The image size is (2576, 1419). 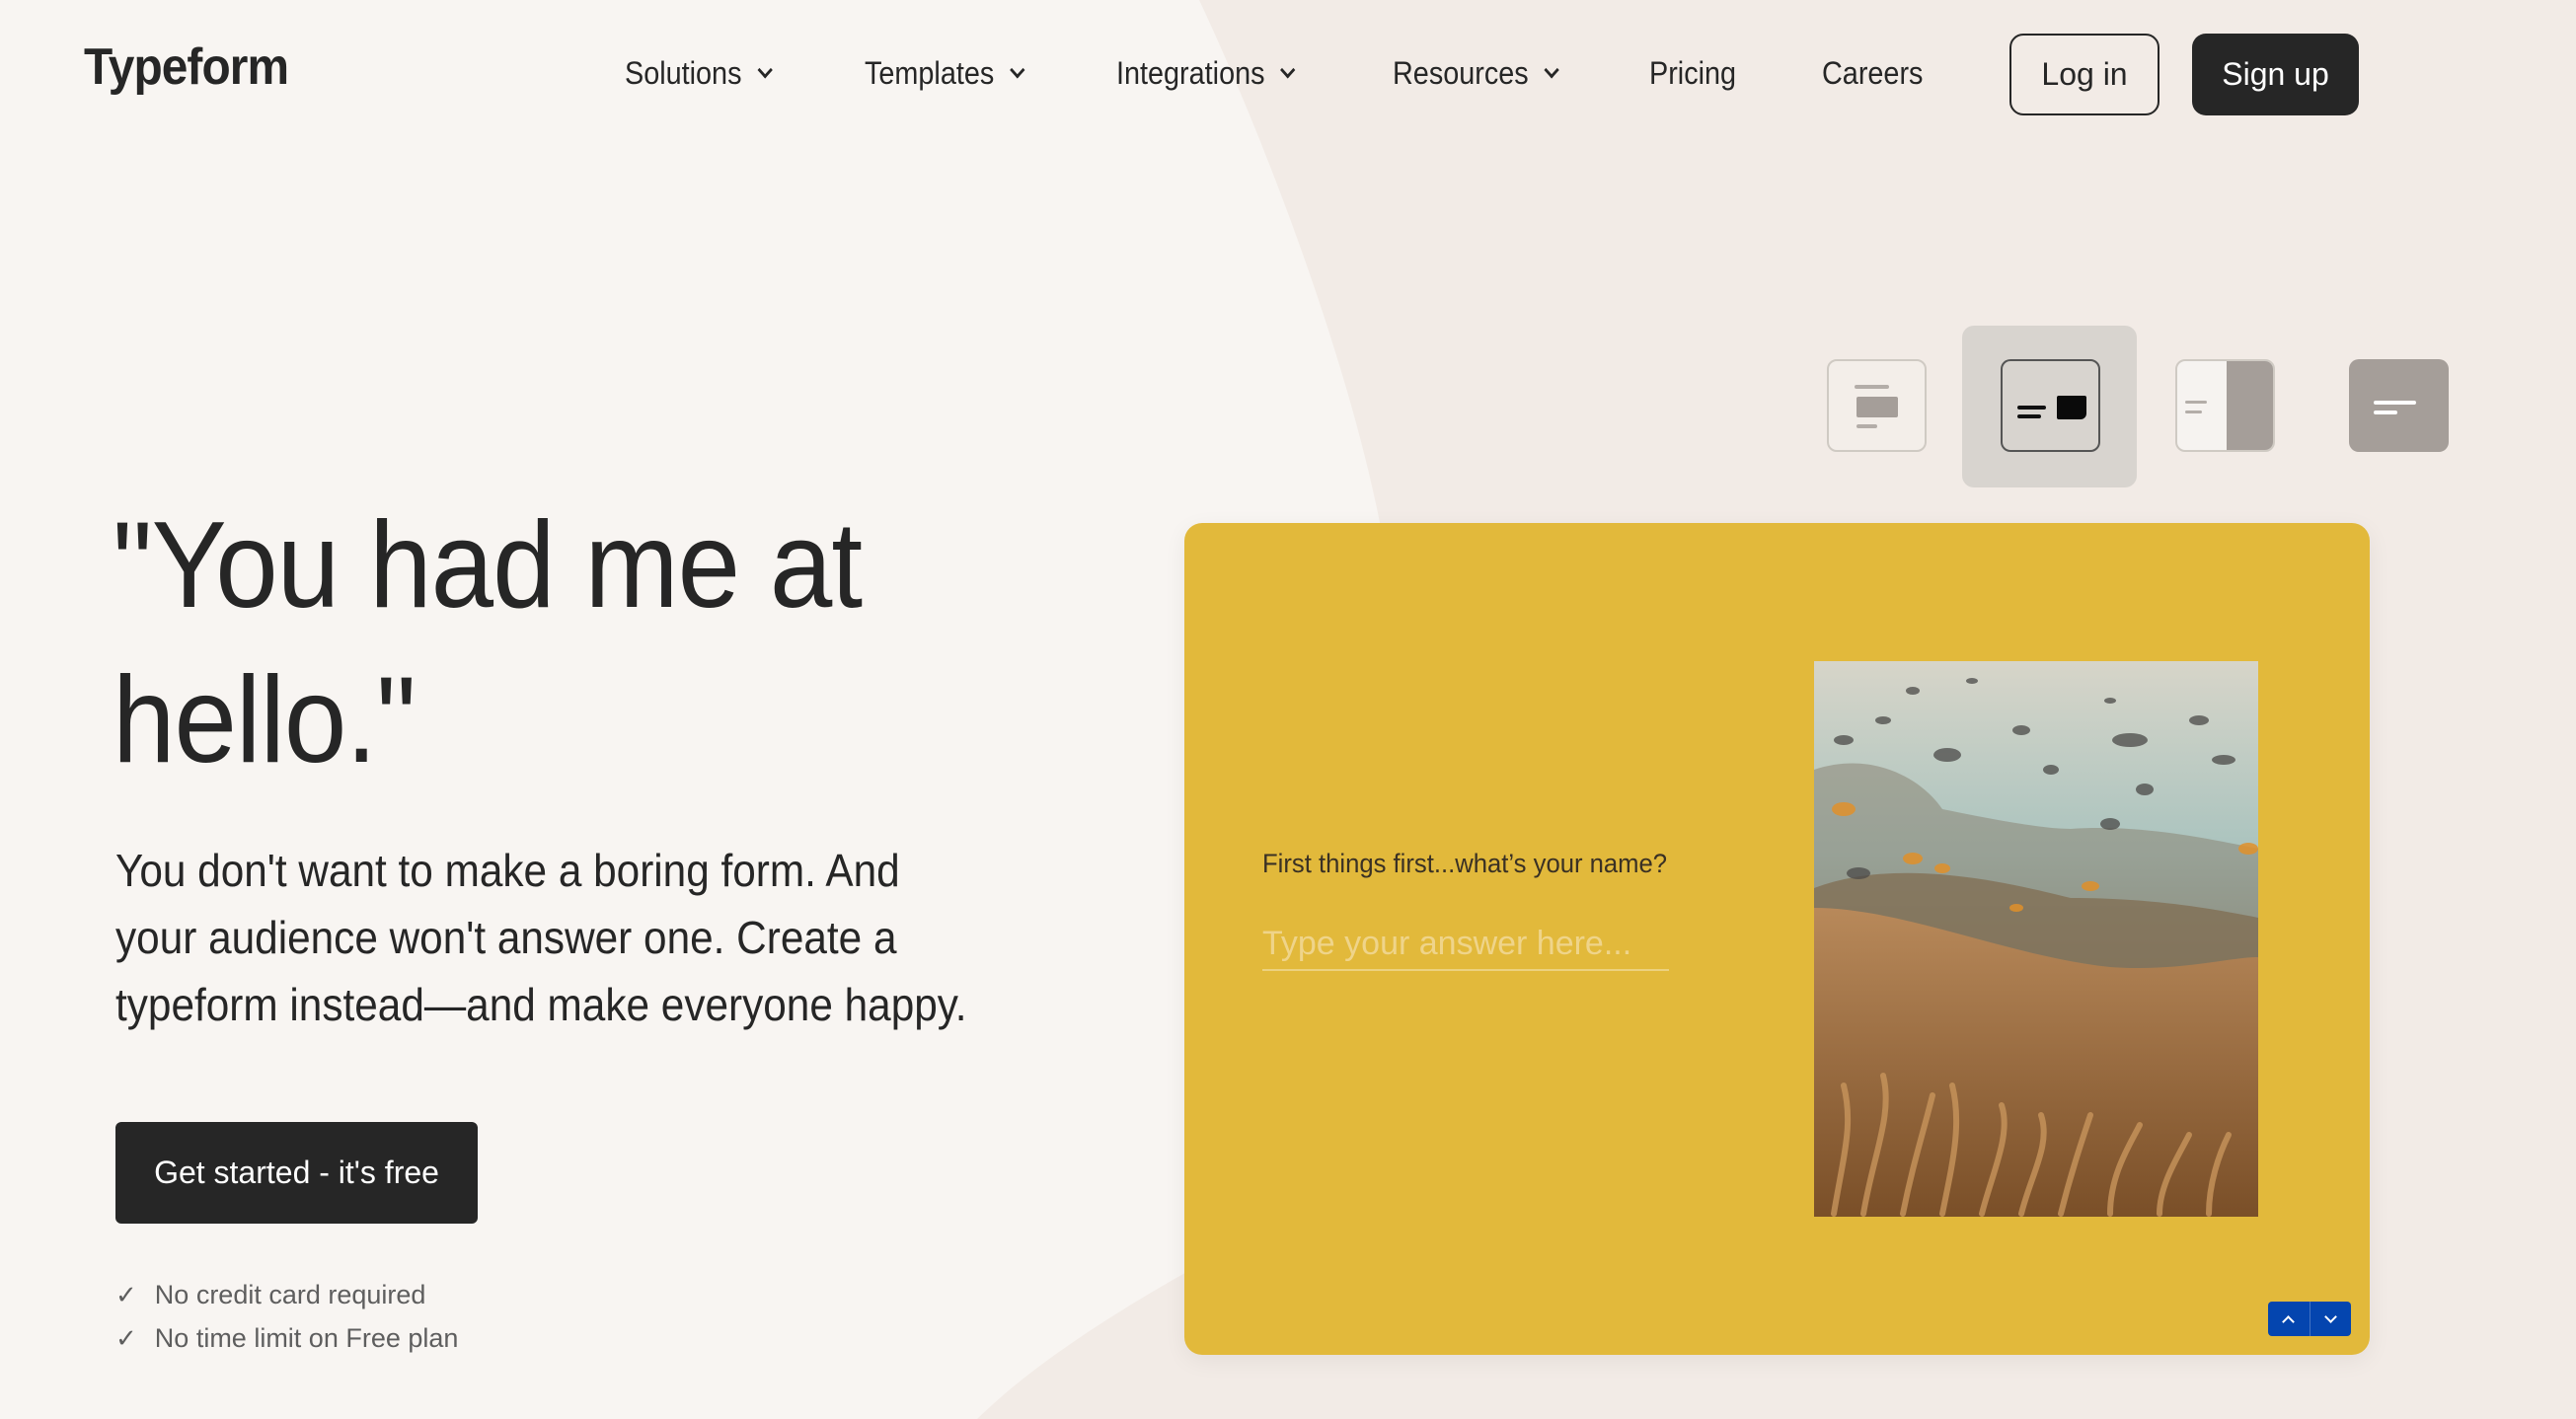 I want to click on answer-input, so click(x=1466, y=944).